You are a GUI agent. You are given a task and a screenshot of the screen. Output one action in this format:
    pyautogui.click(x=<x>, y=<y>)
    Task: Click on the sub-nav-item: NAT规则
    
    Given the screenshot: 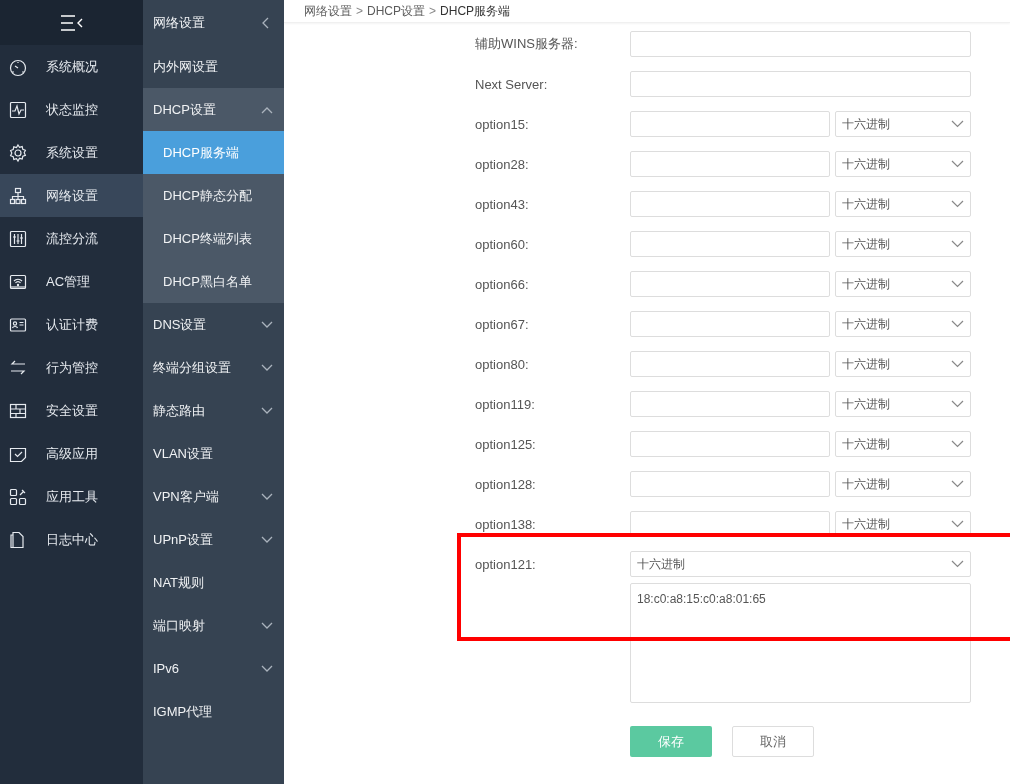 What is the action you would take?
    pyautogui.click(x=213, y=582)
    